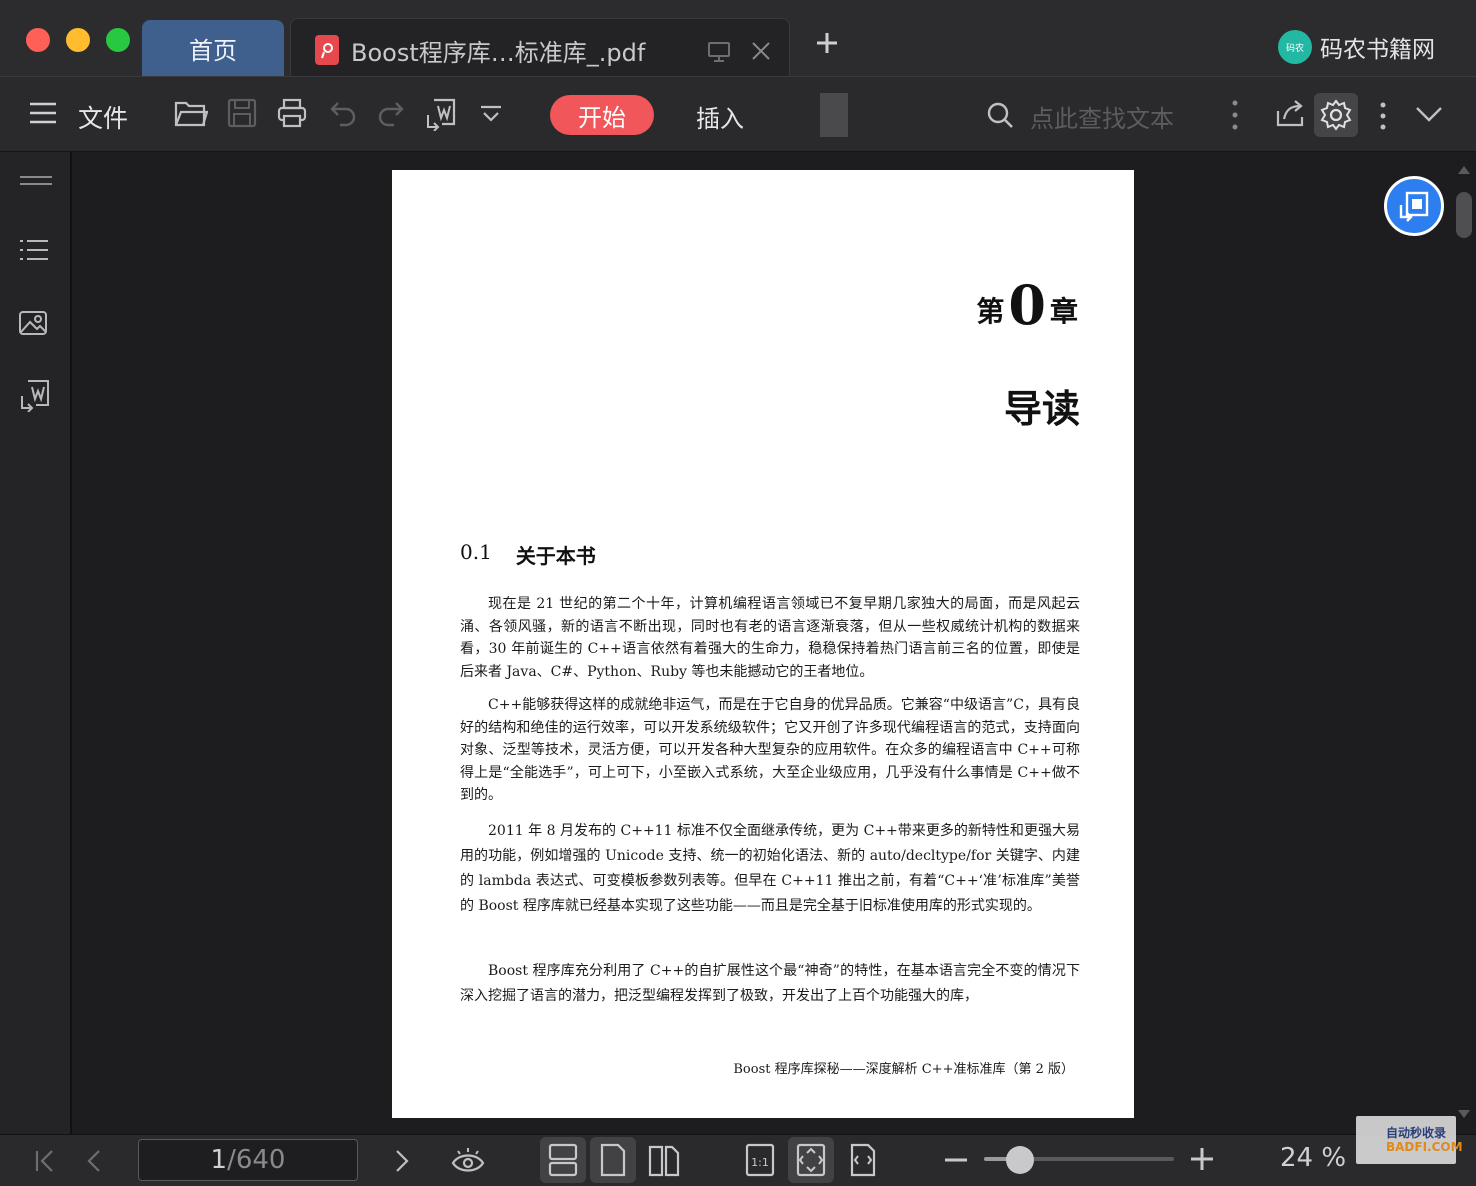 This screenshot has height=1186, width=1476. Describe the element at coordinates (1202, 1159) in the screenshot. I see `zoom-in-icon` at that location.